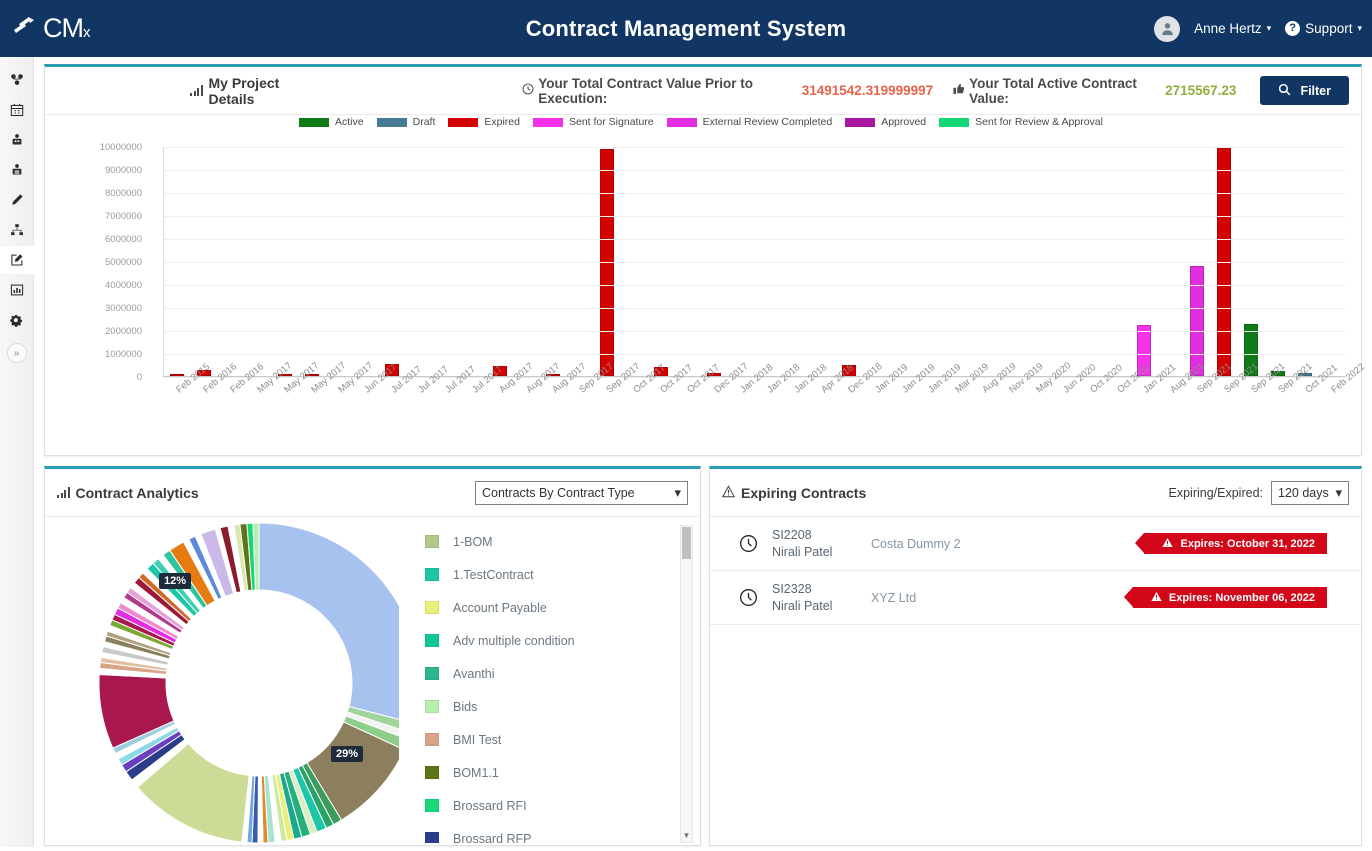 The image size is (1372, 851). What do you see at coordinates (558, 492) in the screenshot?
I see `analytics-select-value: Contracts By Contract Type` at bounding box center [558, 492].